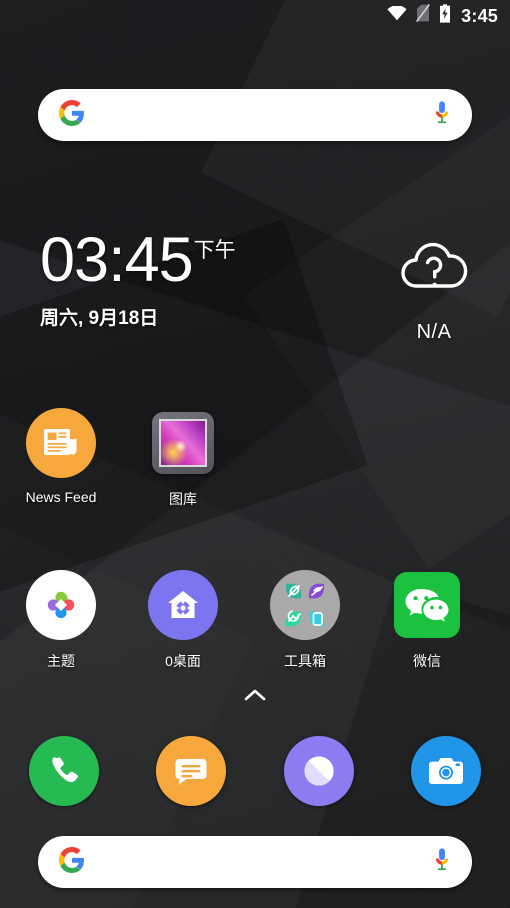 The width and height of the screenshot is (510, 908). Describe the element at coordinates (434, 272) in the screenshot. I see `cloud-question-icon` at that location.